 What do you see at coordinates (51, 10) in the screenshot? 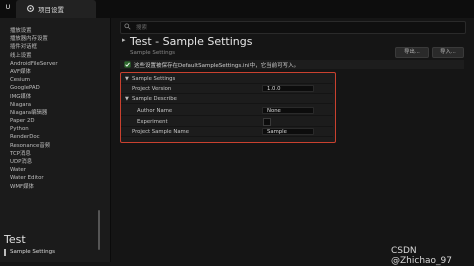
I see `tab-label: 项目设置` at bounding box center [51, 10].